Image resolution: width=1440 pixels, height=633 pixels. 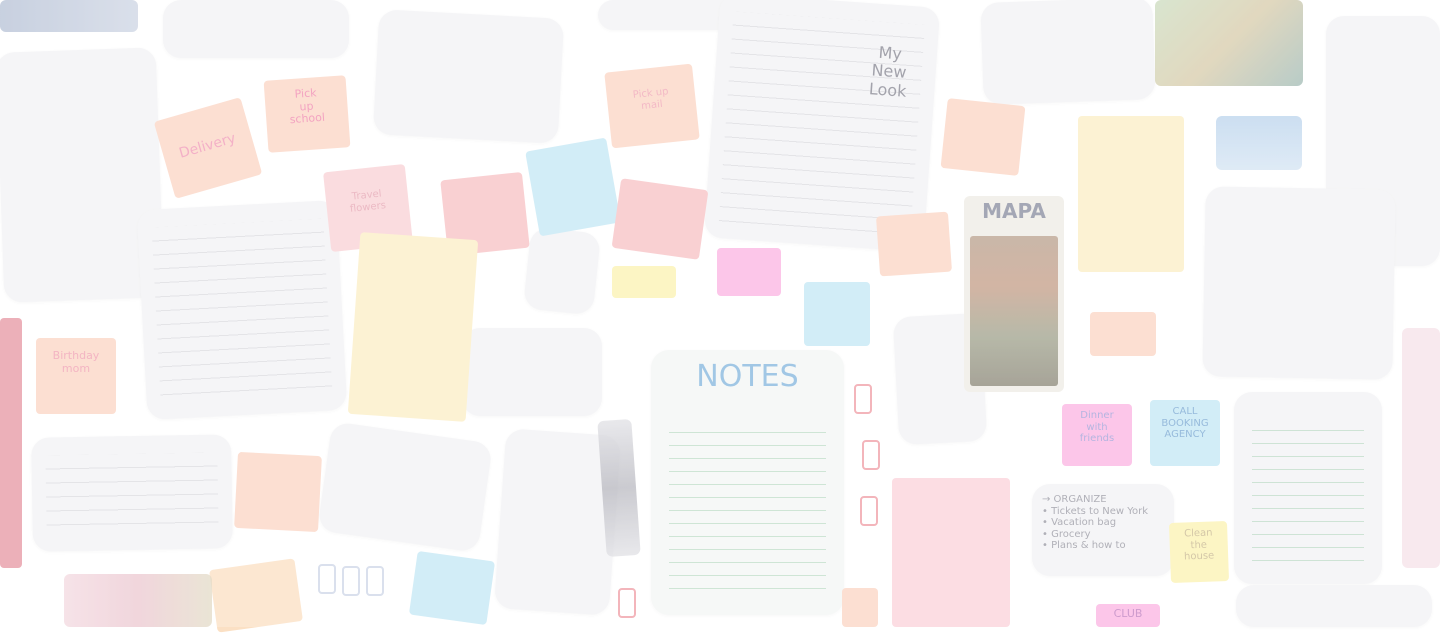 I want to click on paper-middle-wide, so click(x=532, y=372).